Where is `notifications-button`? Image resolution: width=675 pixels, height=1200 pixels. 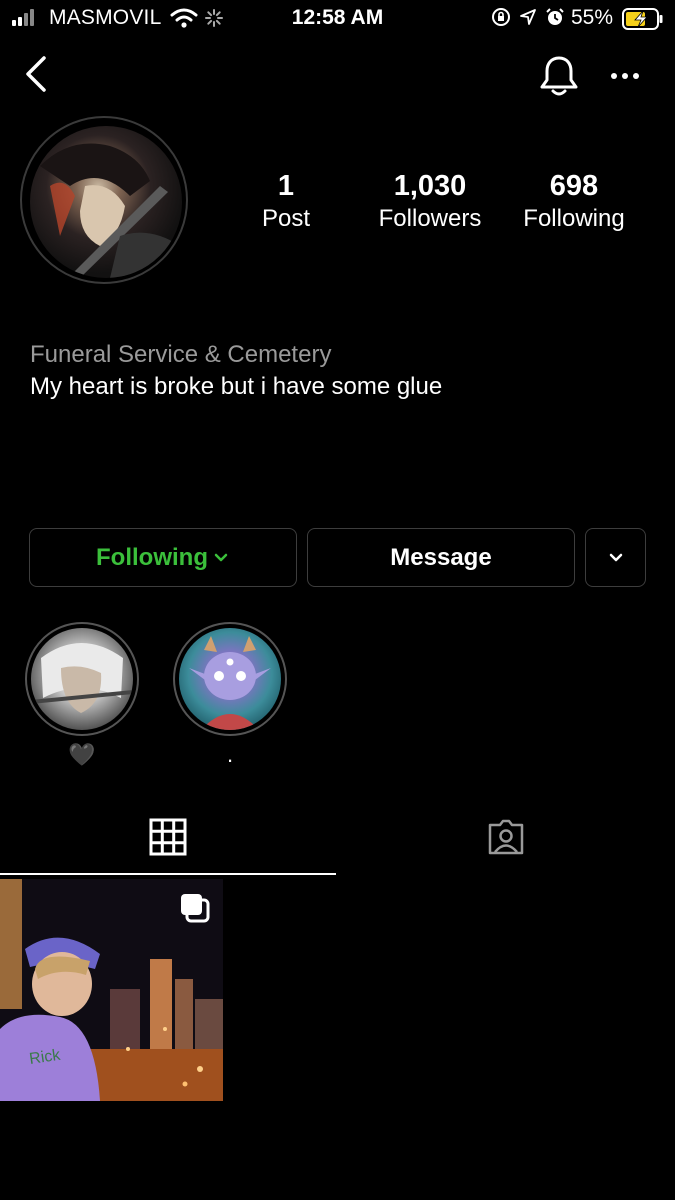 notifications-button is located at coordinates (559, 76).